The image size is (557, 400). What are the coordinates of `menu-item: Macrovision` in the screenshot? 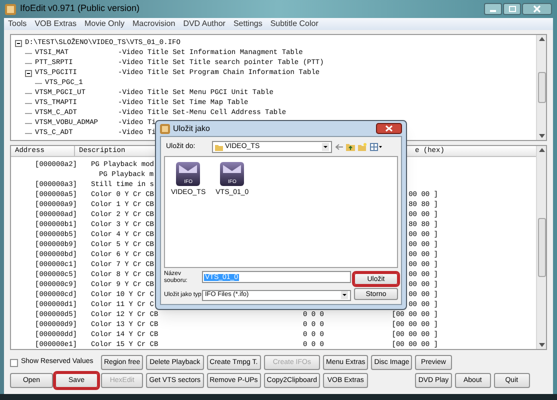 It's located at (154, 24).